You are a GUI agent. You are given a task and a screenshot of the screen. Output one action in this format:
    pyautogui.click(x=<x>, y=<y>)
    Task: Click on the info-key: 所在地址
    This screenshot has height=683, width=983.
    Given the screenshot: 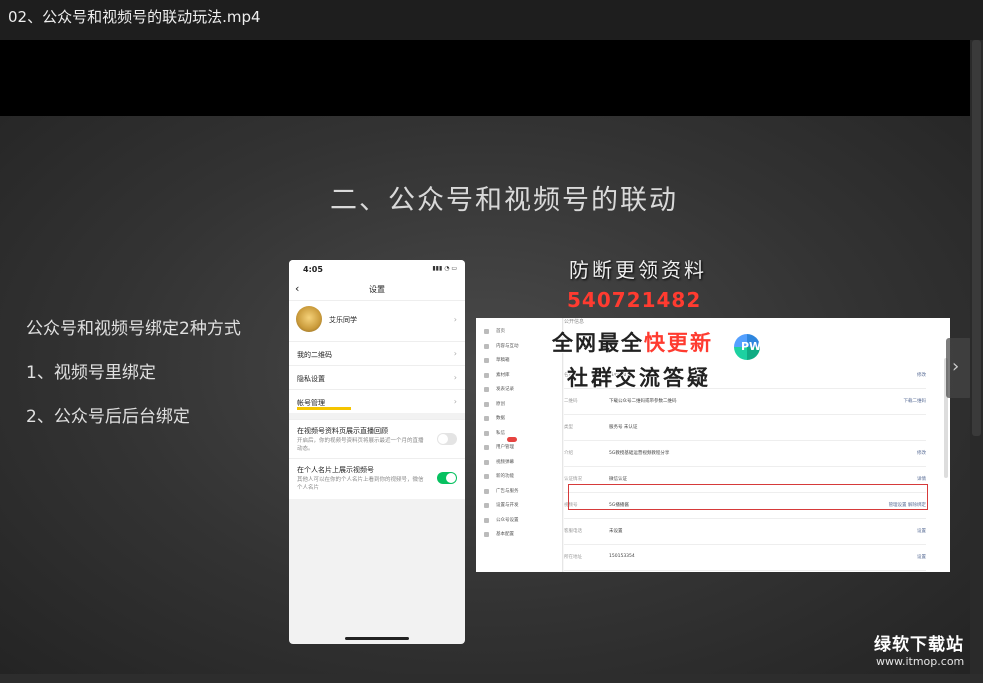 What is the action you would take?
    pyautogui.click(x=573, y=557)
    